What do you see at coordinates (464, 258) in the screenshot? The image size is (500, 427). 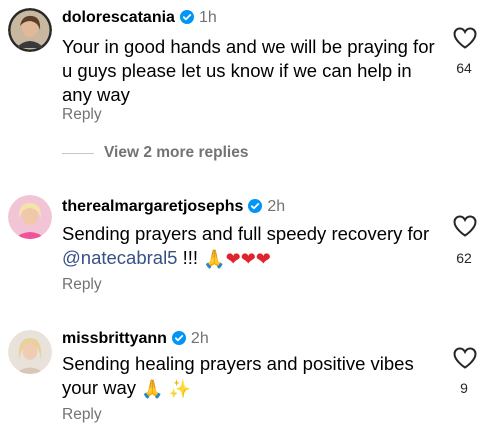 I see `like-count: 62` at bounding box center [464, 258].